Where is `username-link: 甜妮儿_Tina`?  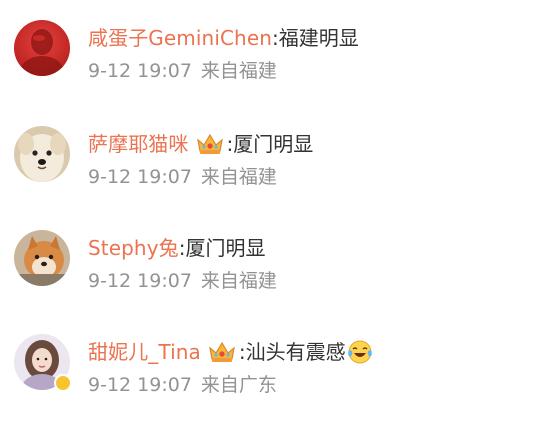
username-link: 甜妮儿_Tina is located at coordinates (144, 352).